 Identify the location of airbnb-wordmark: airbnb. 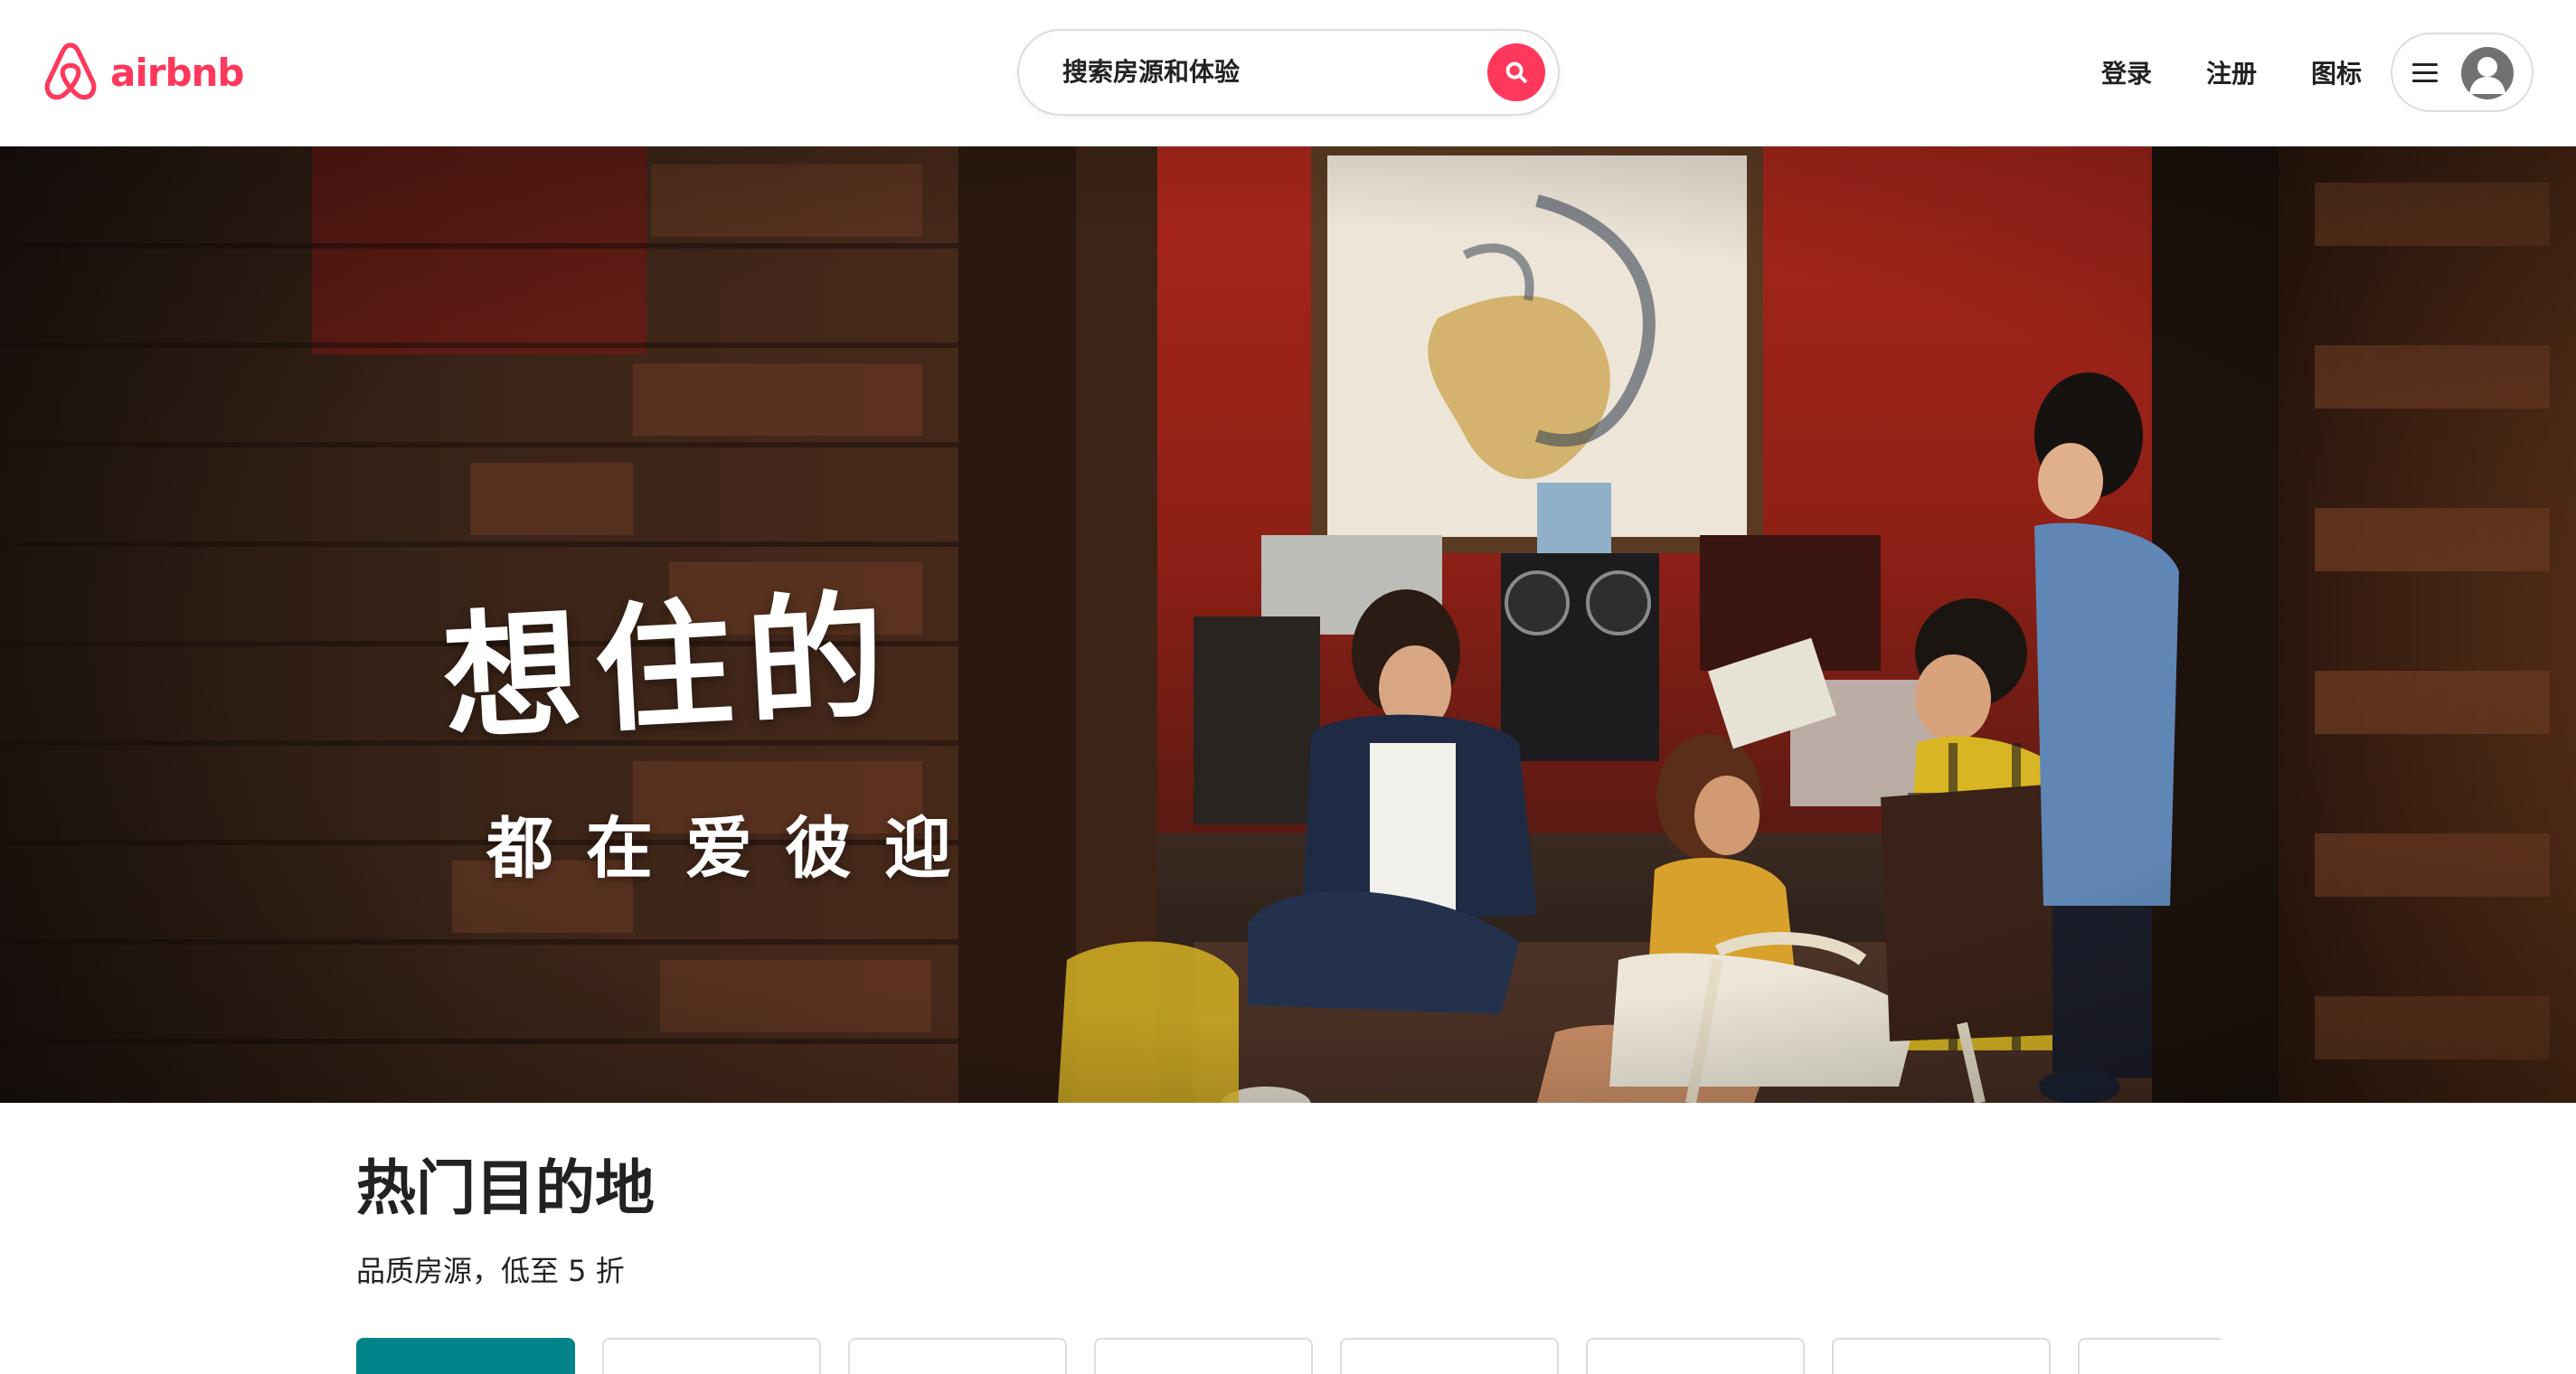
(177, 72).